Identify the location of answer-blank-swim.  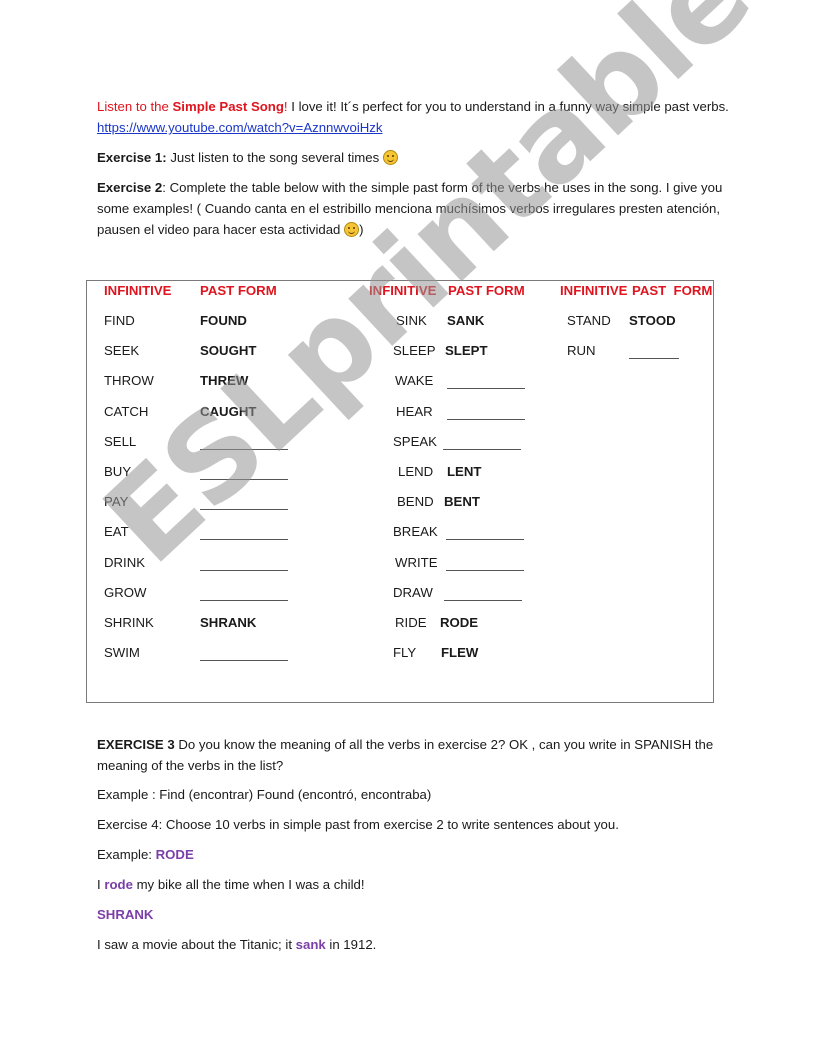
(244, 661).